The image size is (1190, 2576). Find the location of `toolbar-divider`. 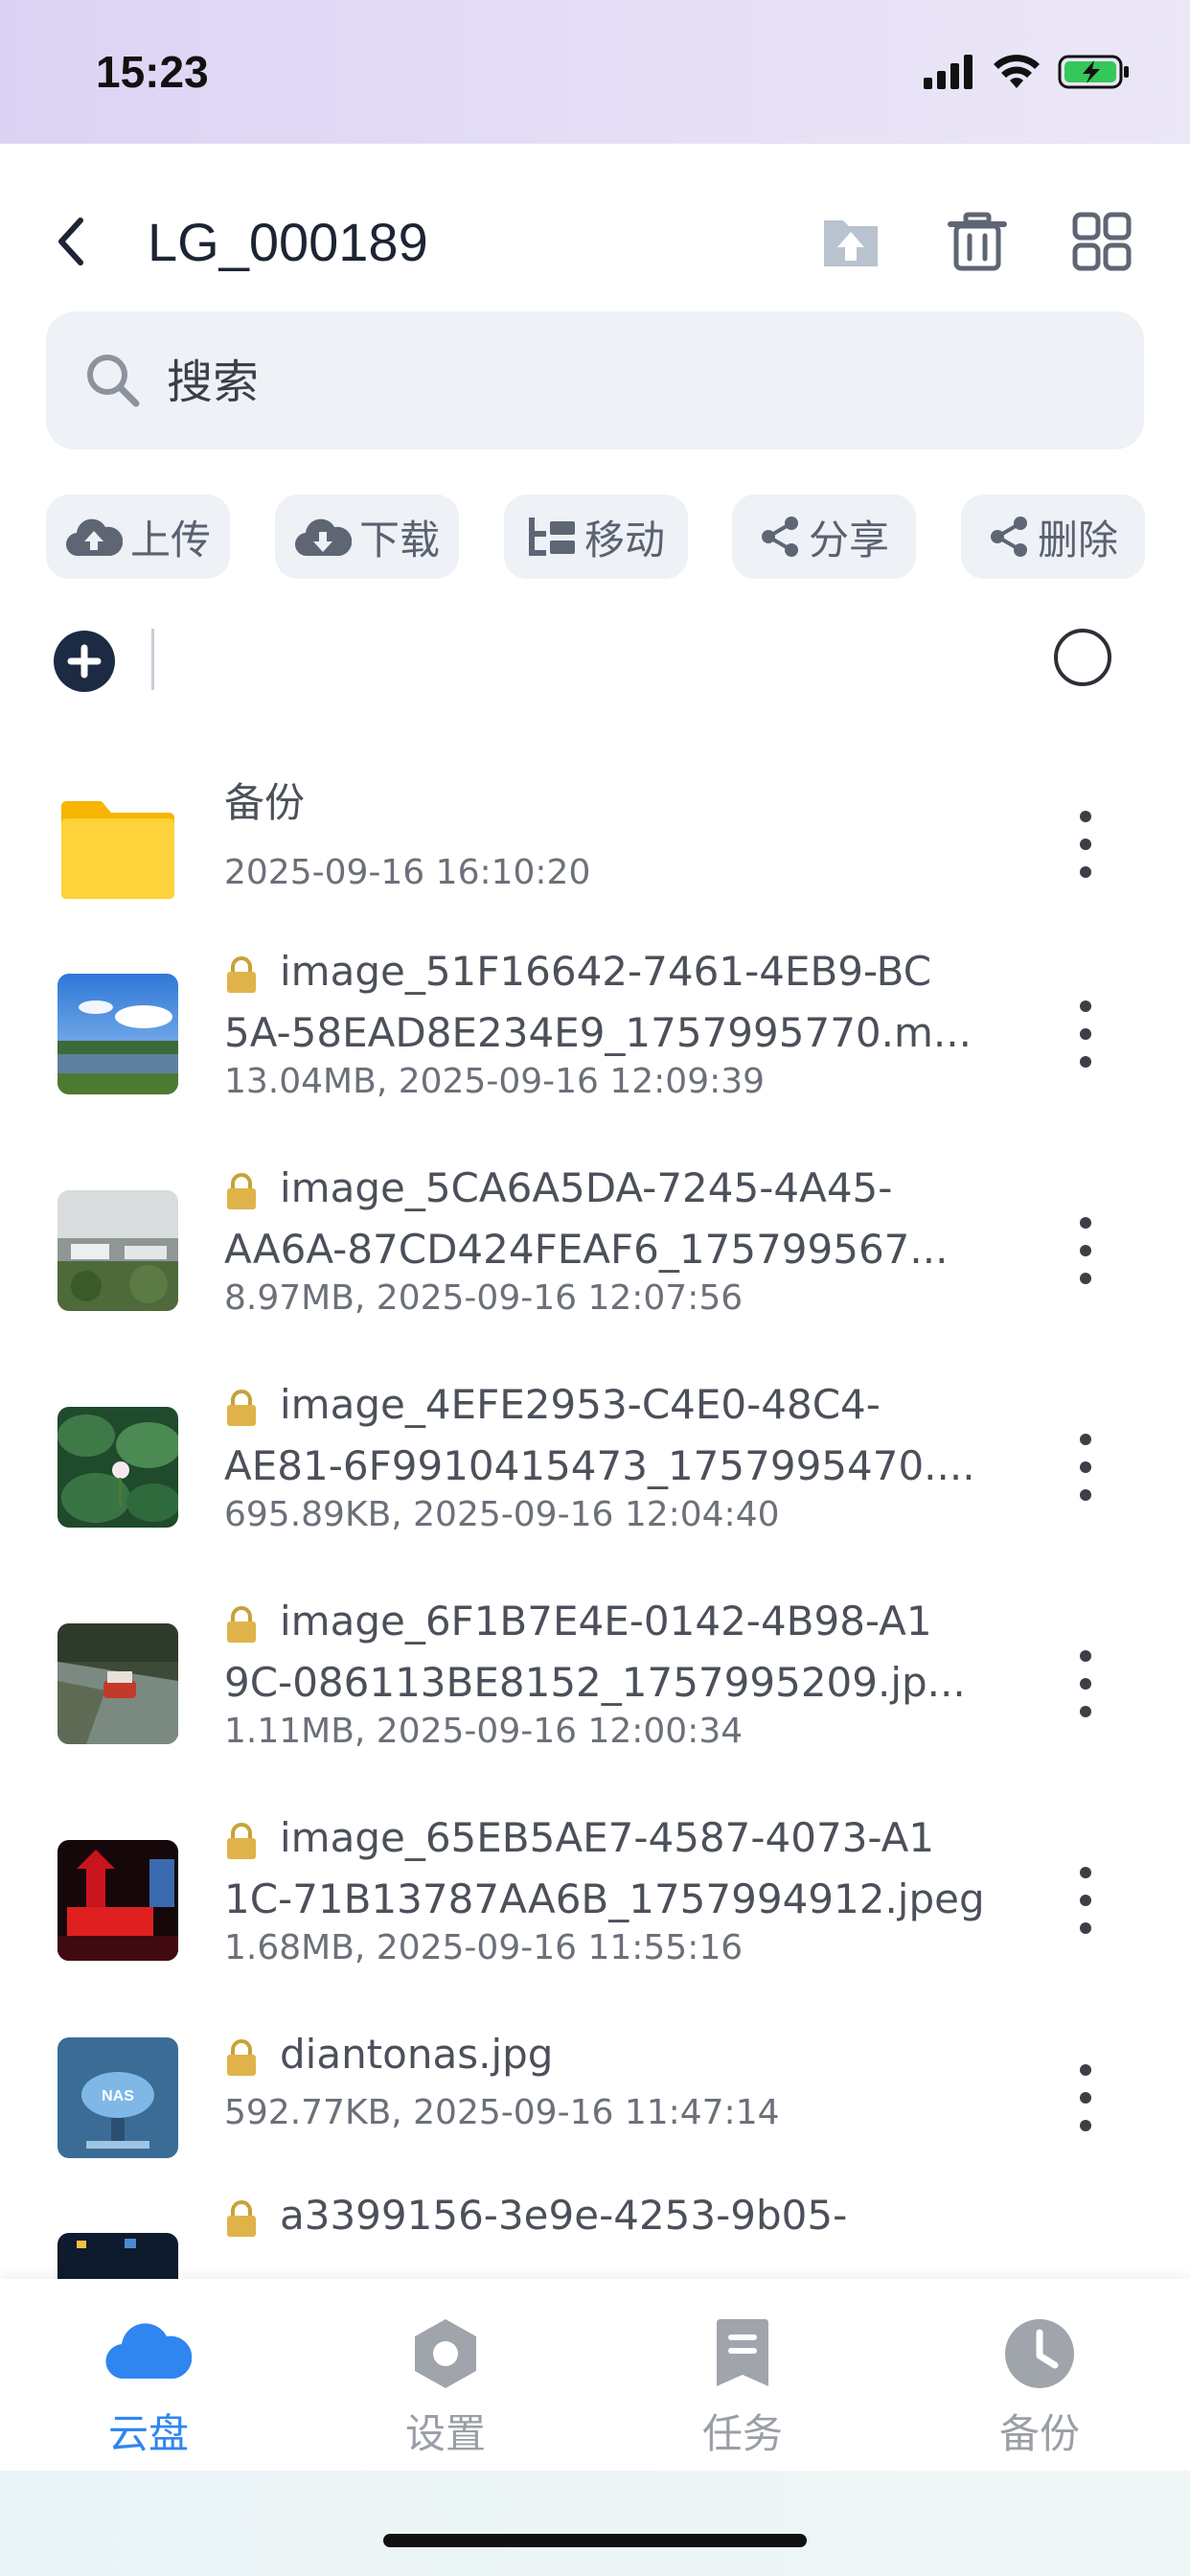

toolbar-divider is located at coordinates (152, 659).